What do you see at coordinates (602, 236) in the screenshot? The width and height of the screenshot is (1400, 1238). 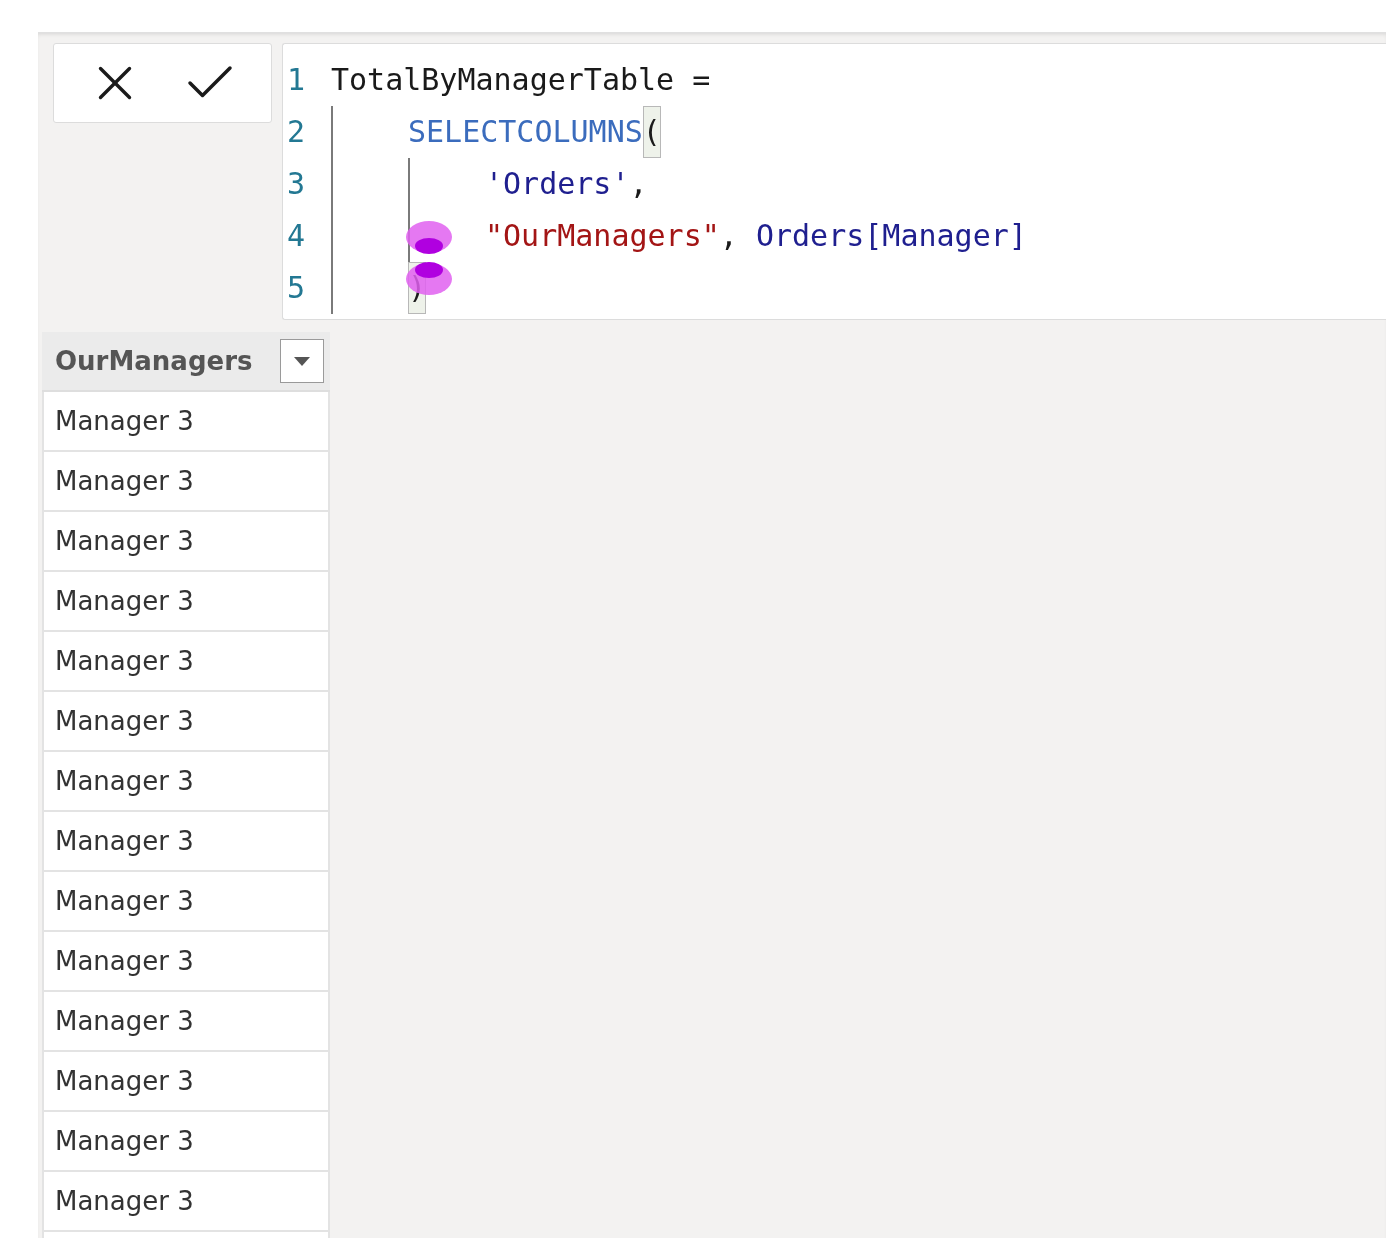 I see `code-token: "OurManagers"` at bounding box center [602, 236].